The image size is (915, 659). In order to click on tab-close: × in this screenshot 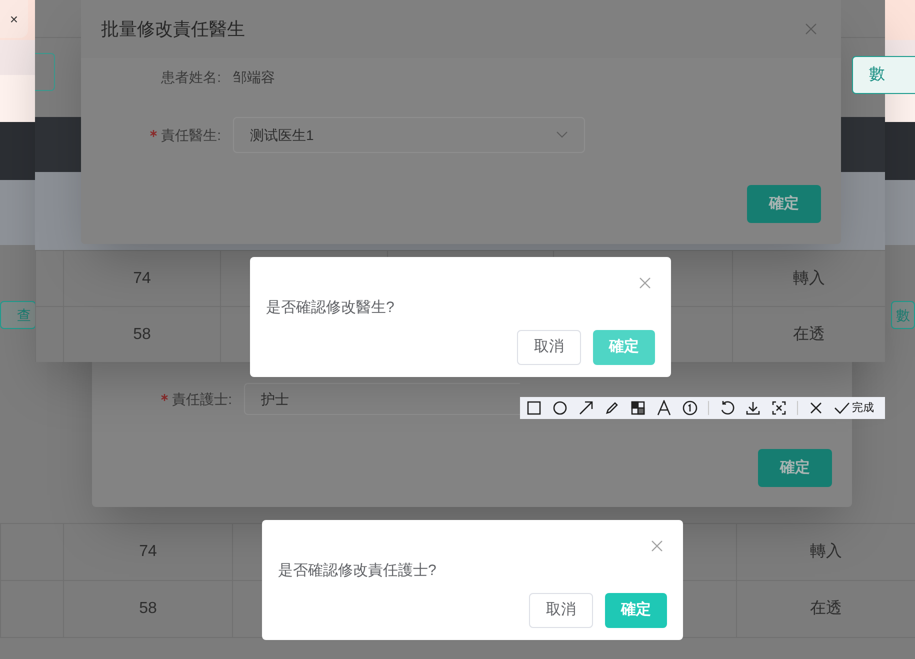, I will do `click(14, 19)`.